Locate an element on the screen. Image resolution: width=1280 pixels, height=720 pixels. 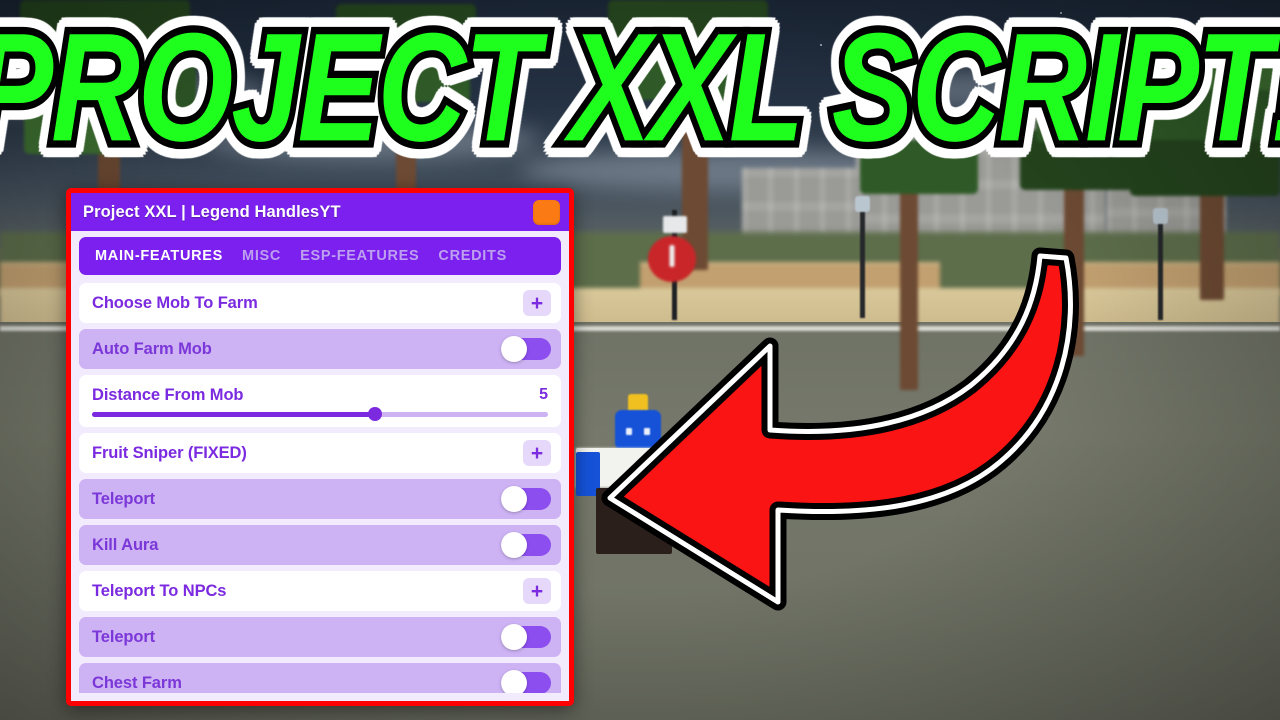
tab-bar: MAIN-FEATURES MISC ESP-FEATURES CREDITS is located at coordinates (320, 256).